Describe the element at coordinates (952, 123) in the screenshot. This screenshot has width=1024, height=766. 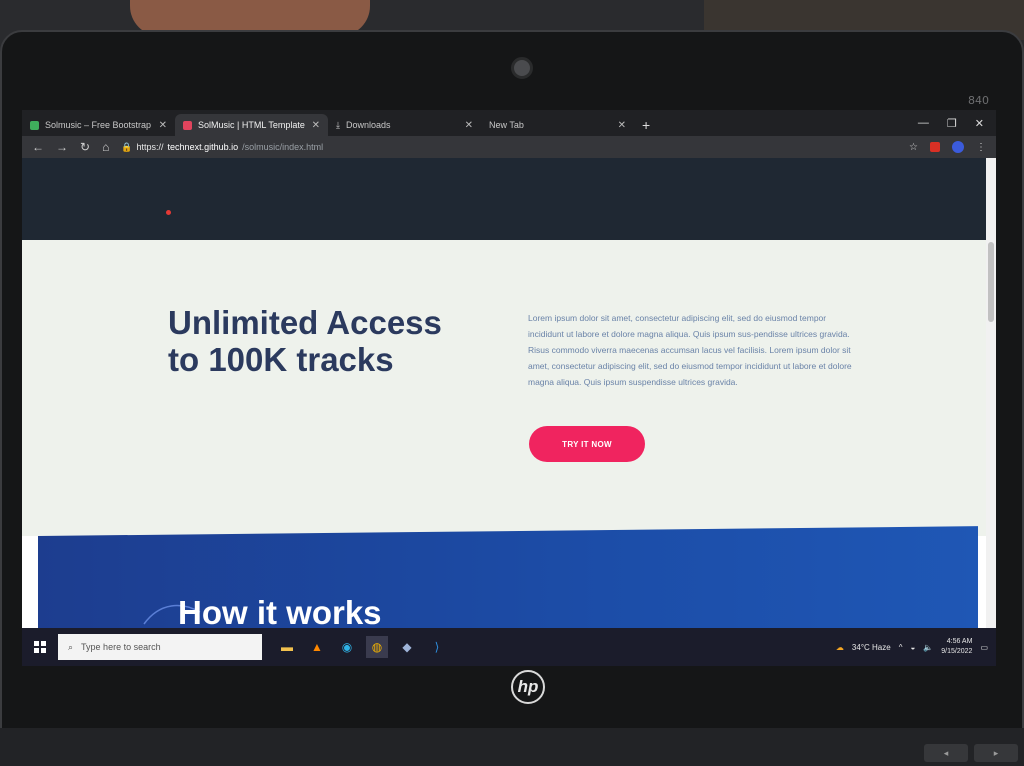
I see `restore-icon: ❐` at that location.